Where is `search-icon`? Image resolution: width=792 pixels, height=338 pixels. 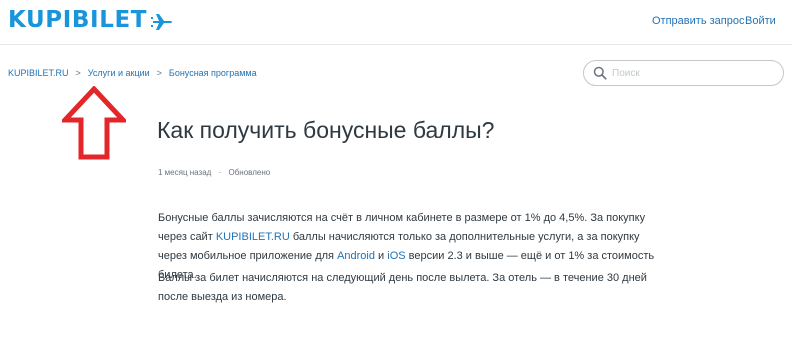
search-icon is located at coordinates (600, 73).